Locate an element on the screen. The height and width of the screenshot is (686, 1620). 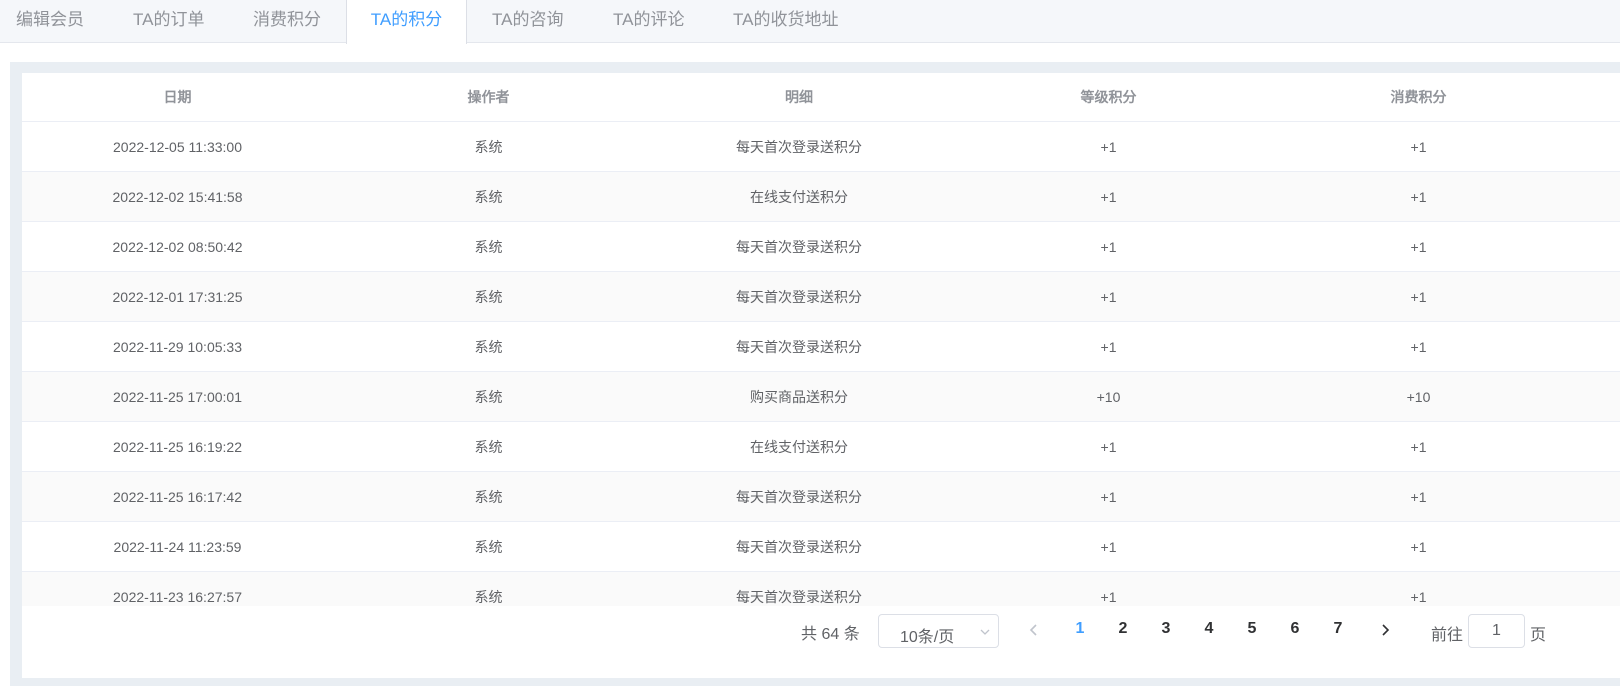
tab-edit-member: 编辑会员 is located at coordinates (50, 21).